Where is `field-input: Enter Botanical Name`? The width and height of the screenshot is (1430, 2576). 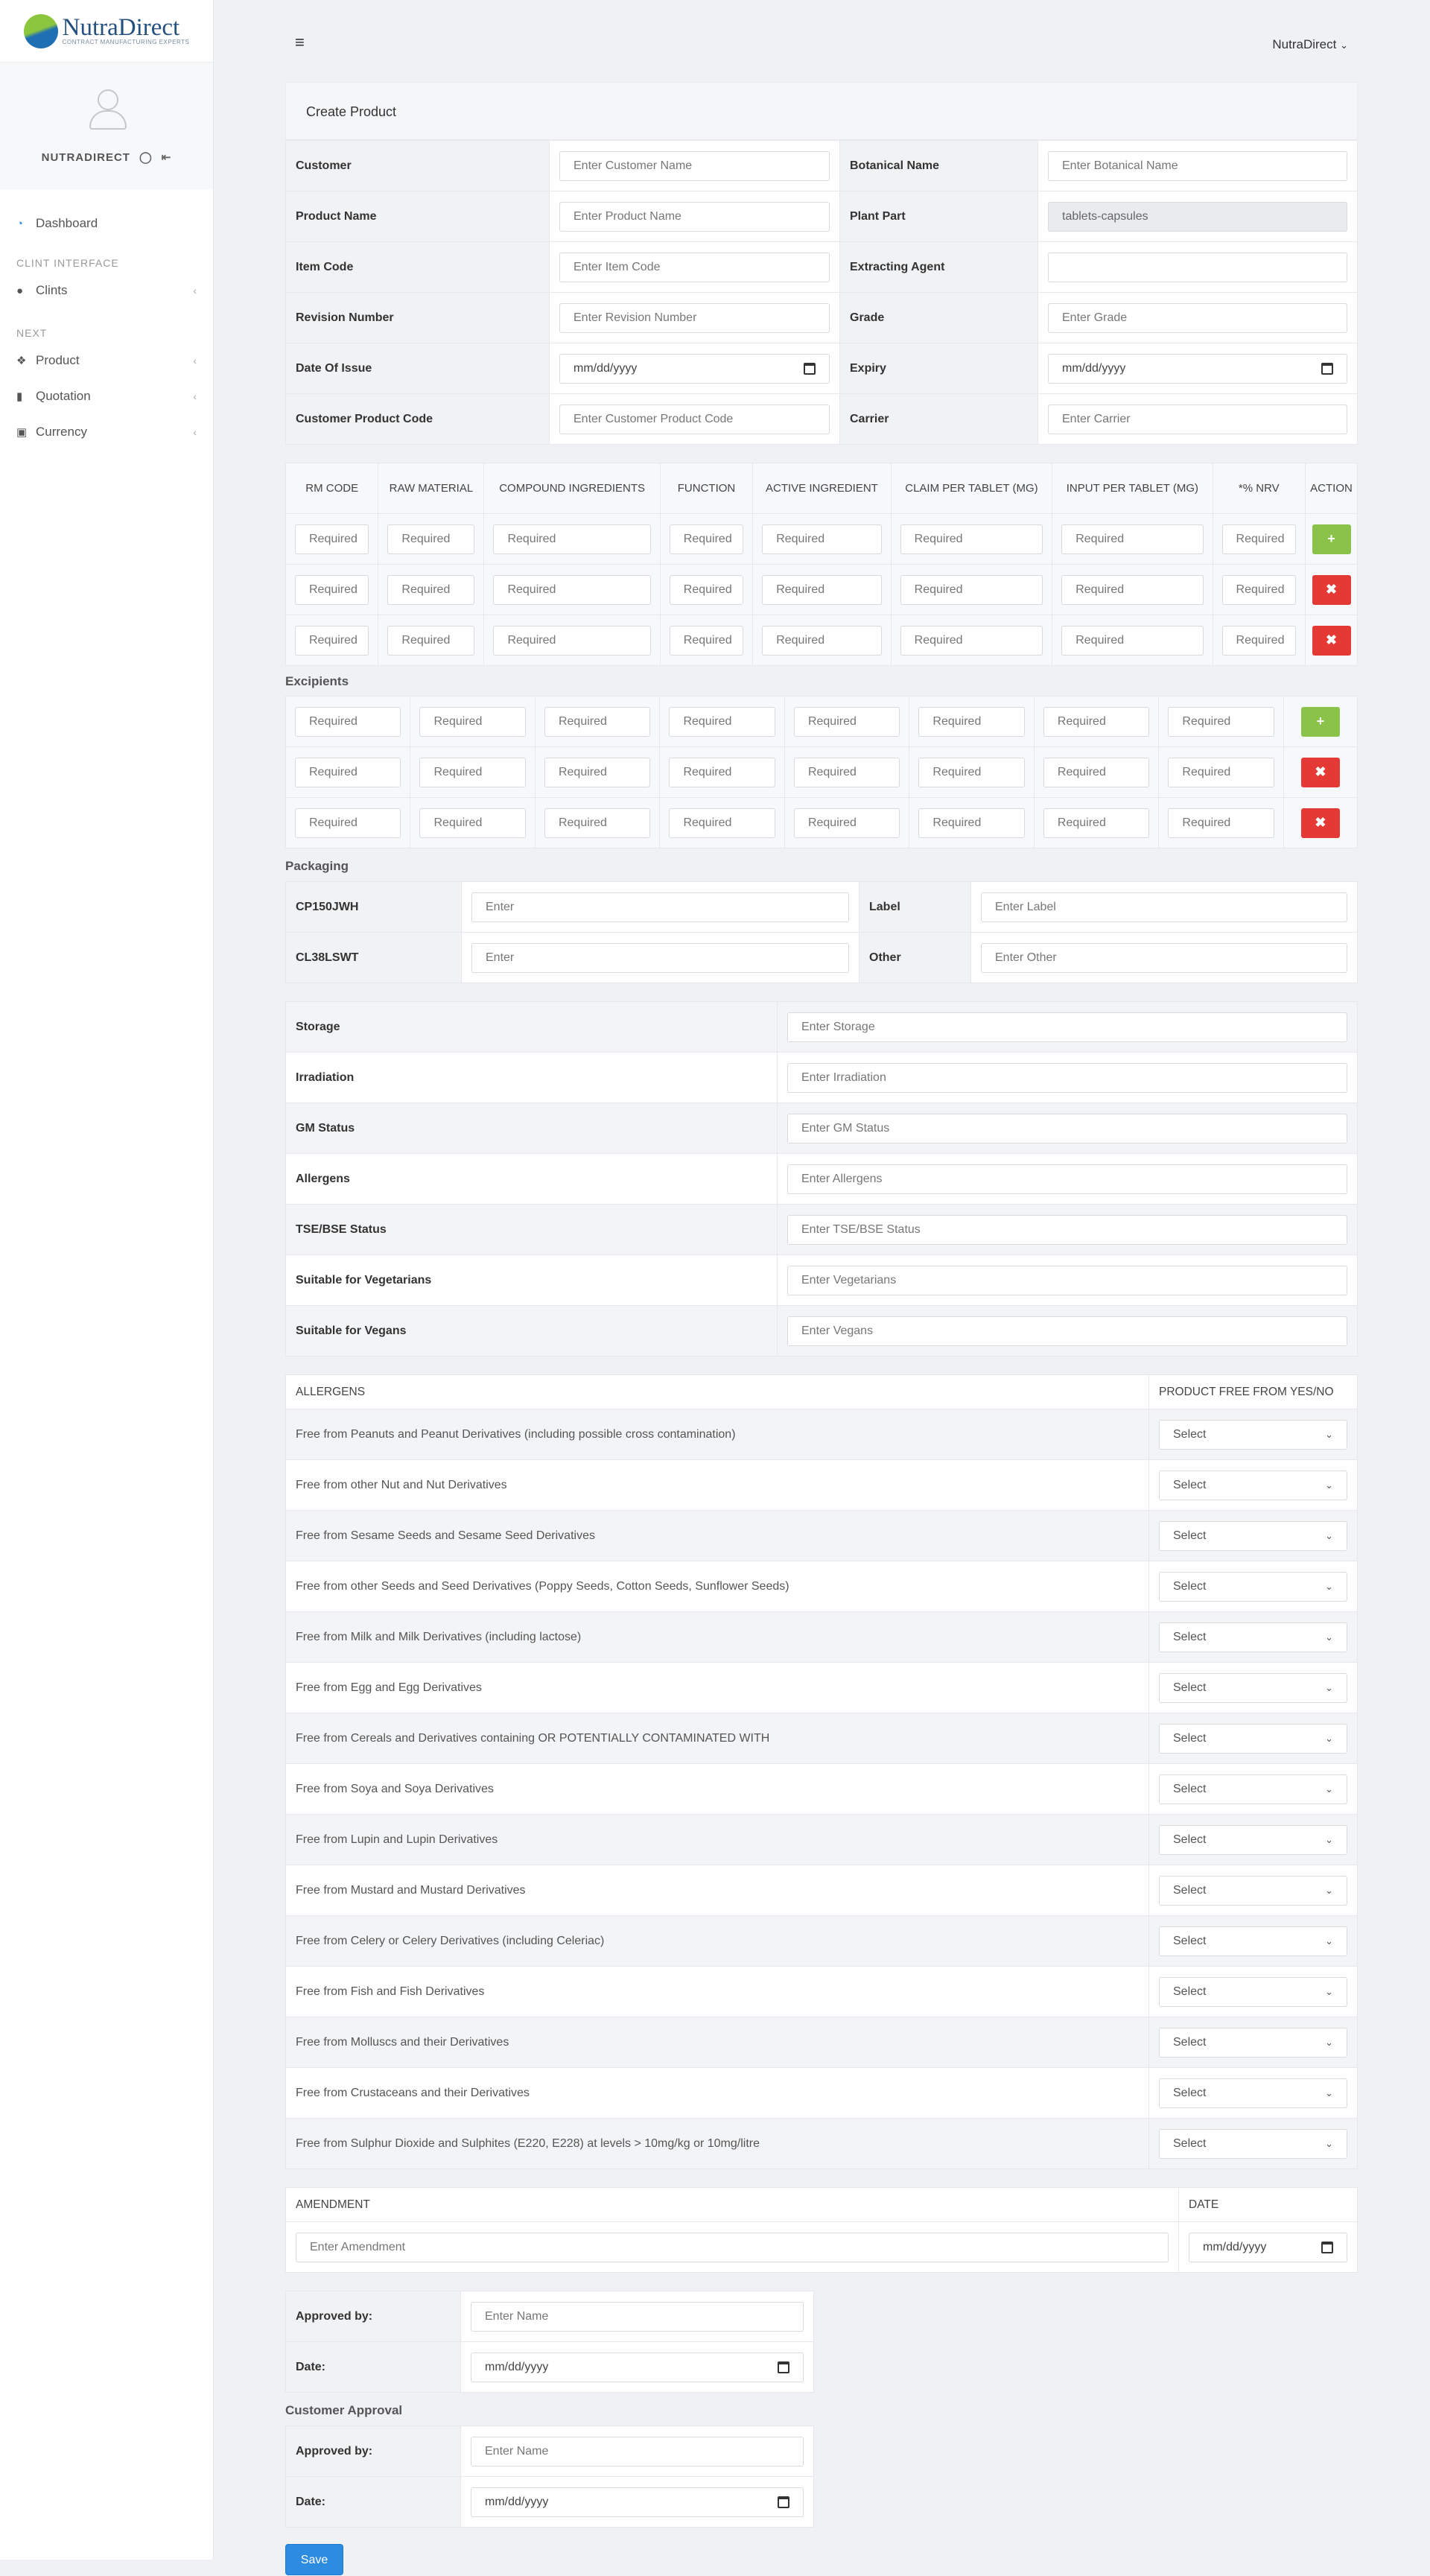
field-input: Enter Botanical Name is located at coordinates (1197, 165).